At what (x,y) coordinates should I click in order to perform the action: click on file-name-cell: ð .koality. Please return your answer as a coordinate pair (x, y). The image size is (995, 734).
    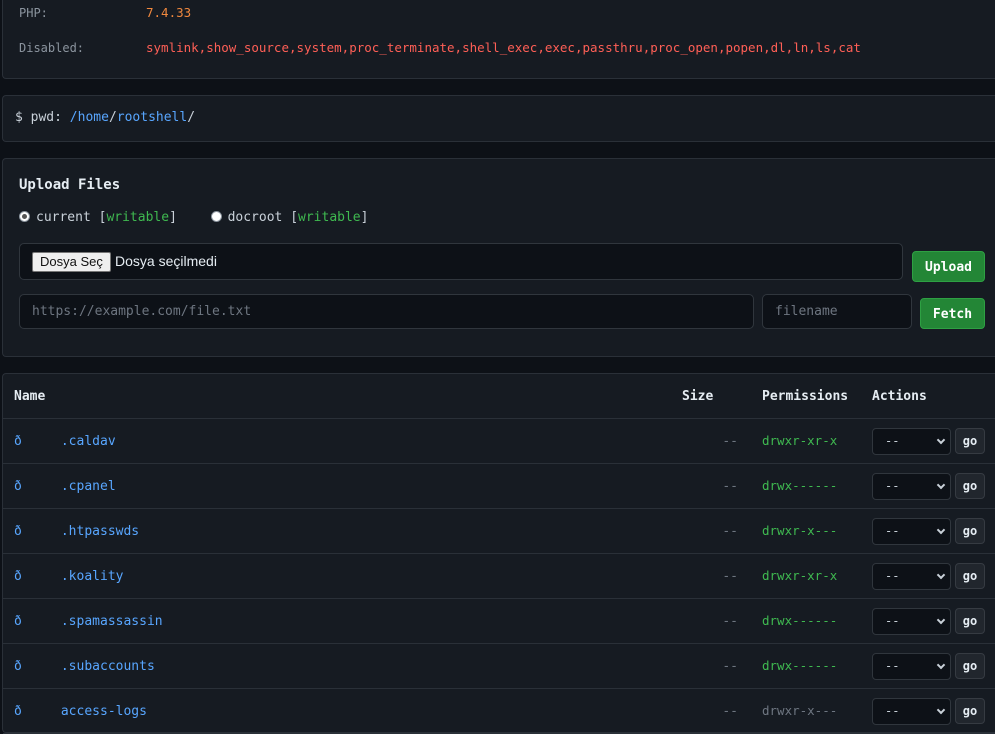
    Looking at the image, I should click on (342, 576).